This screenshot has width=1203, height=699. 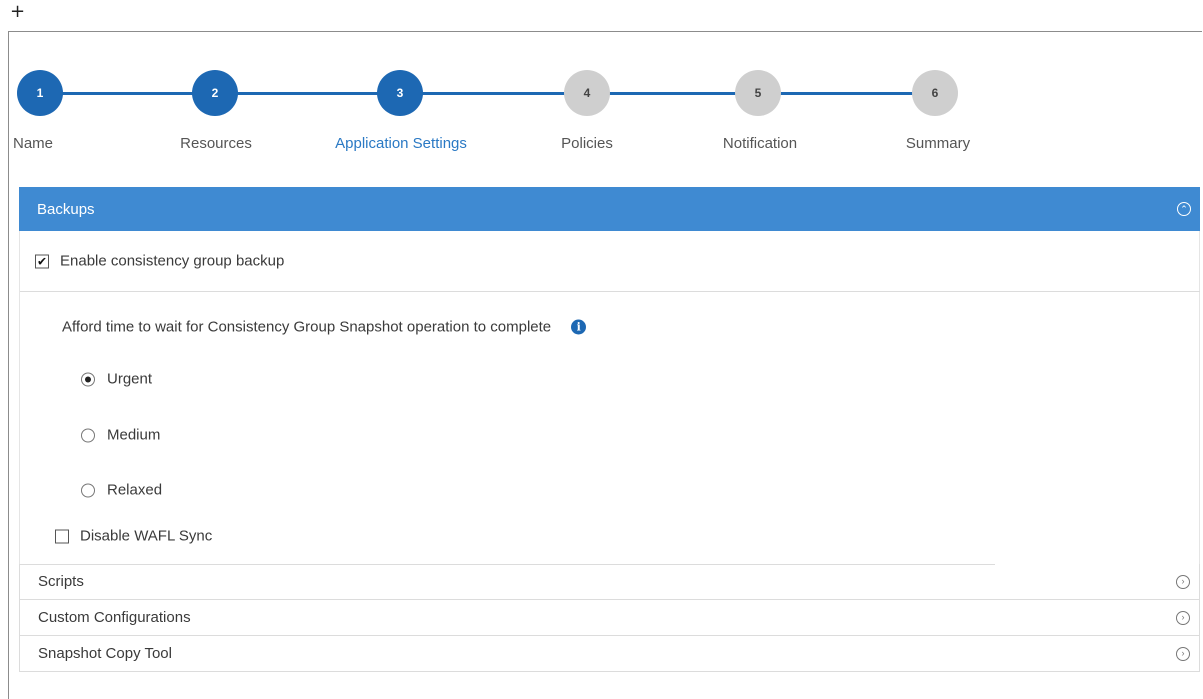 What do you see at coordinates (146, 536) in the screenshot?
I see `disable-wafl-label: Disable WAFL Sync` at bounding box center [146, 536].